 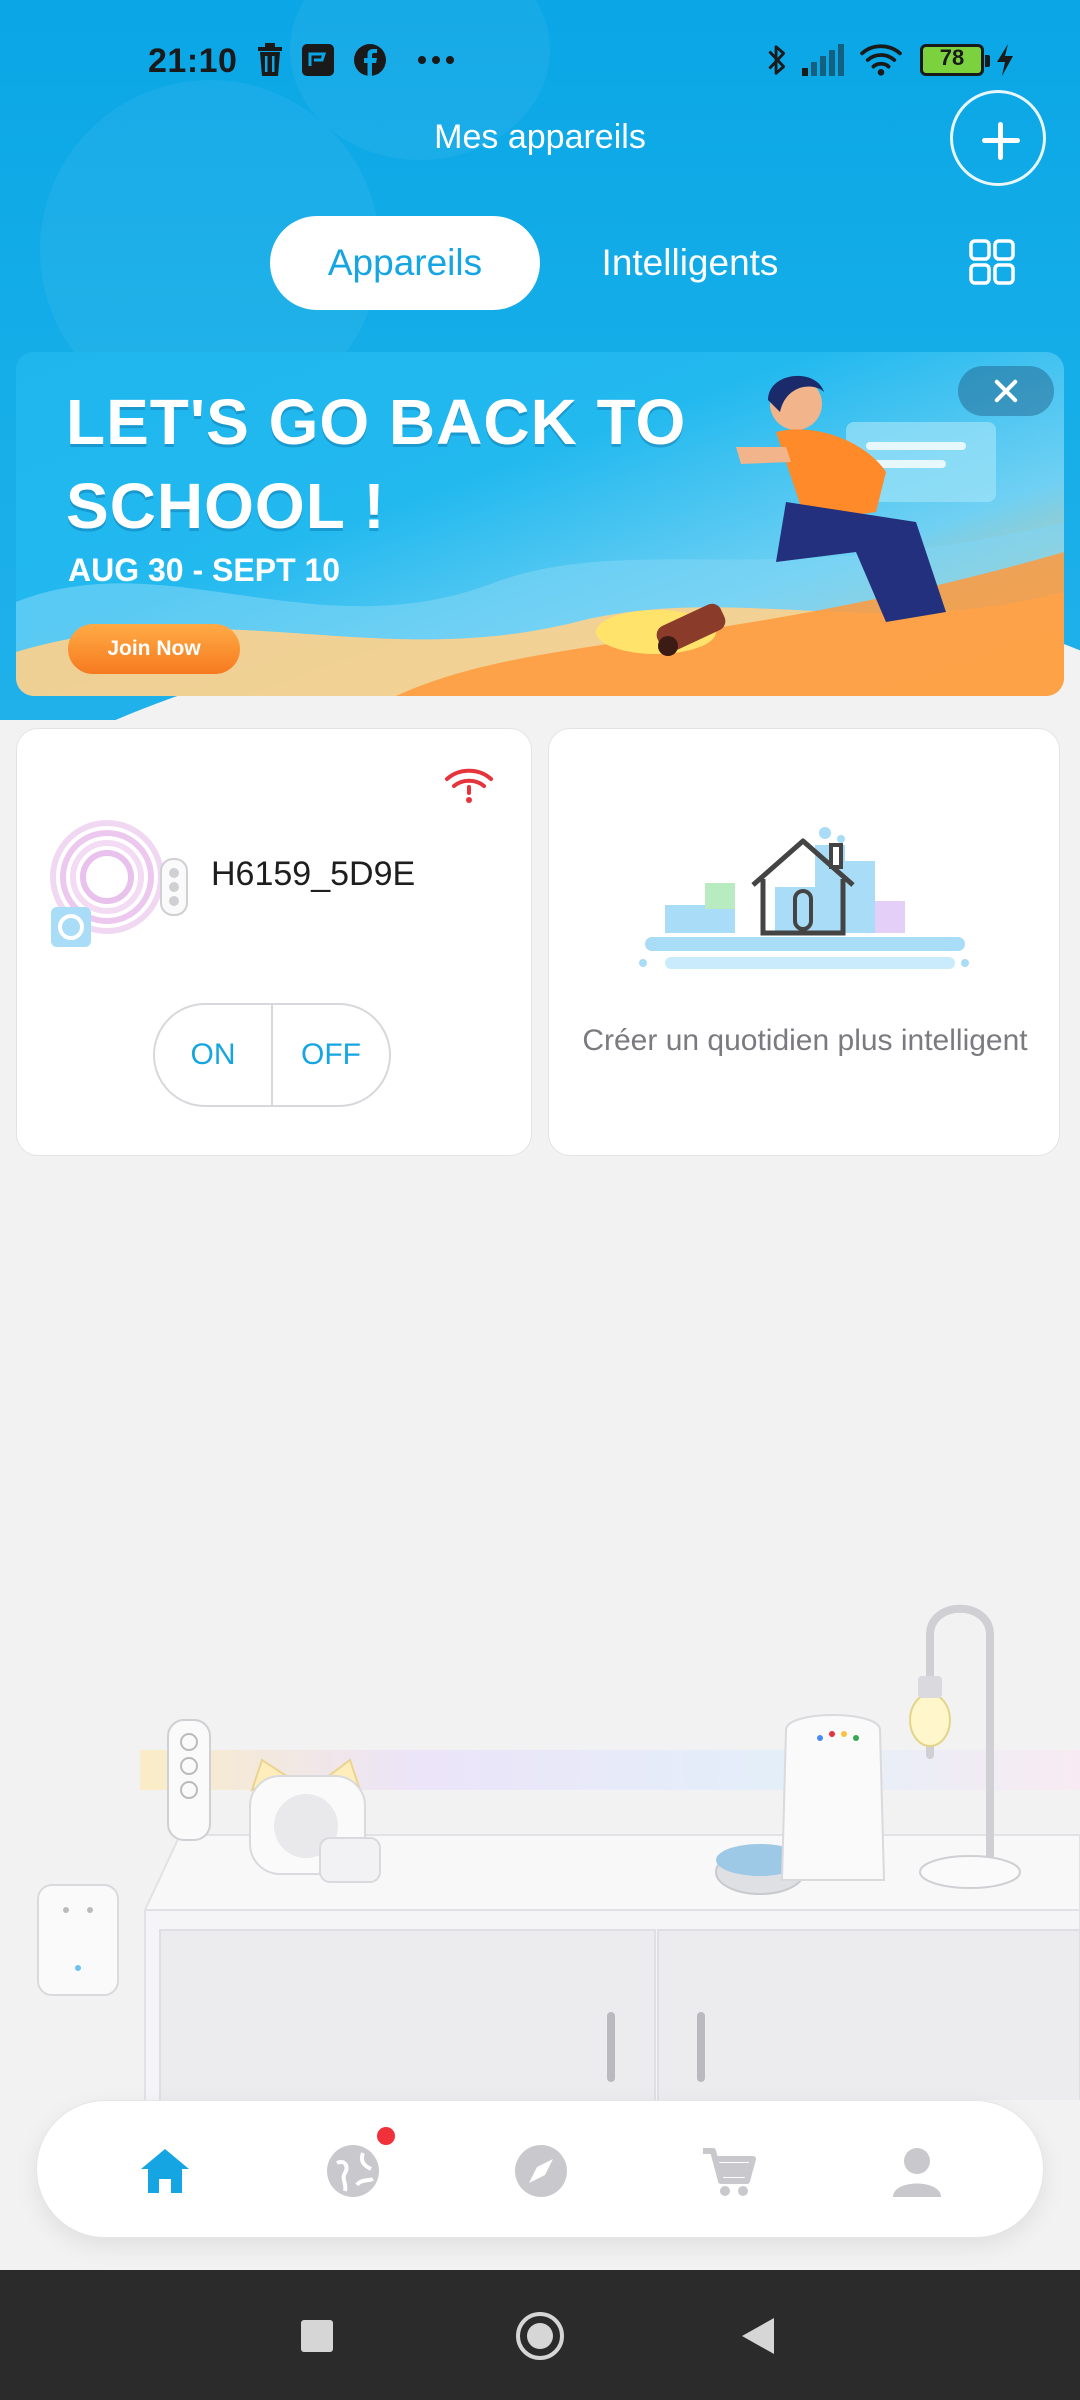 What do you see at coordinates (370, 60) in the screenshot?
I see `facebook-icon` at bounding box center [370, 60].